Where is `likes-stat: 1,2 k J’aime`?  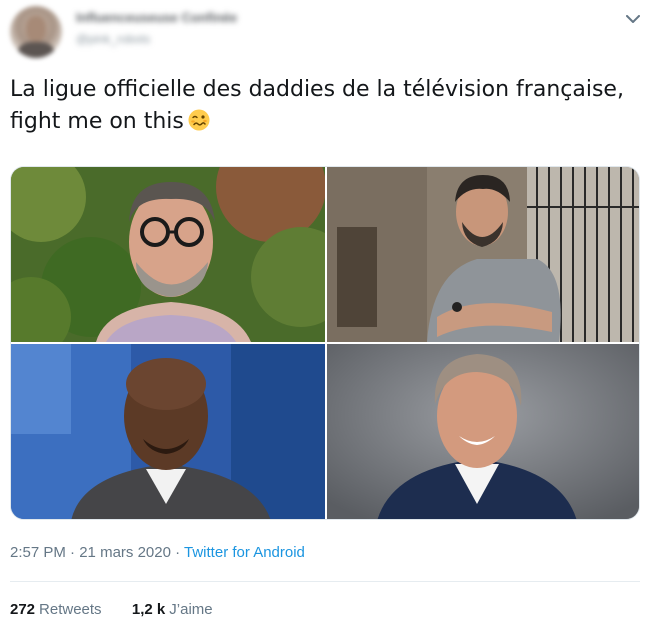
likes-stat: 1,2 k J’aime is located at coordinates (172, 609).